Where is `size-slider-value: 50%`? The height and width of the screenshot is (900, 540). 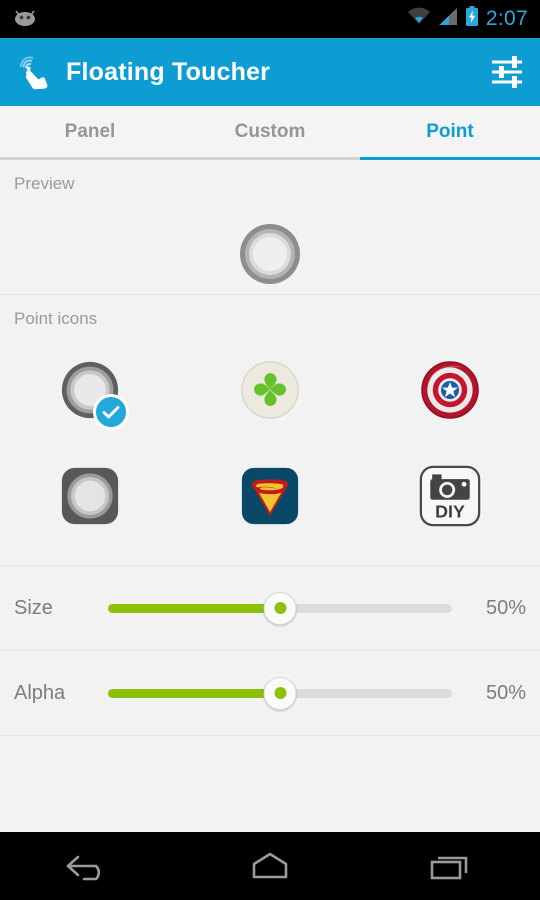
size-slider-value: 50% is located at coordinates (505, 607).